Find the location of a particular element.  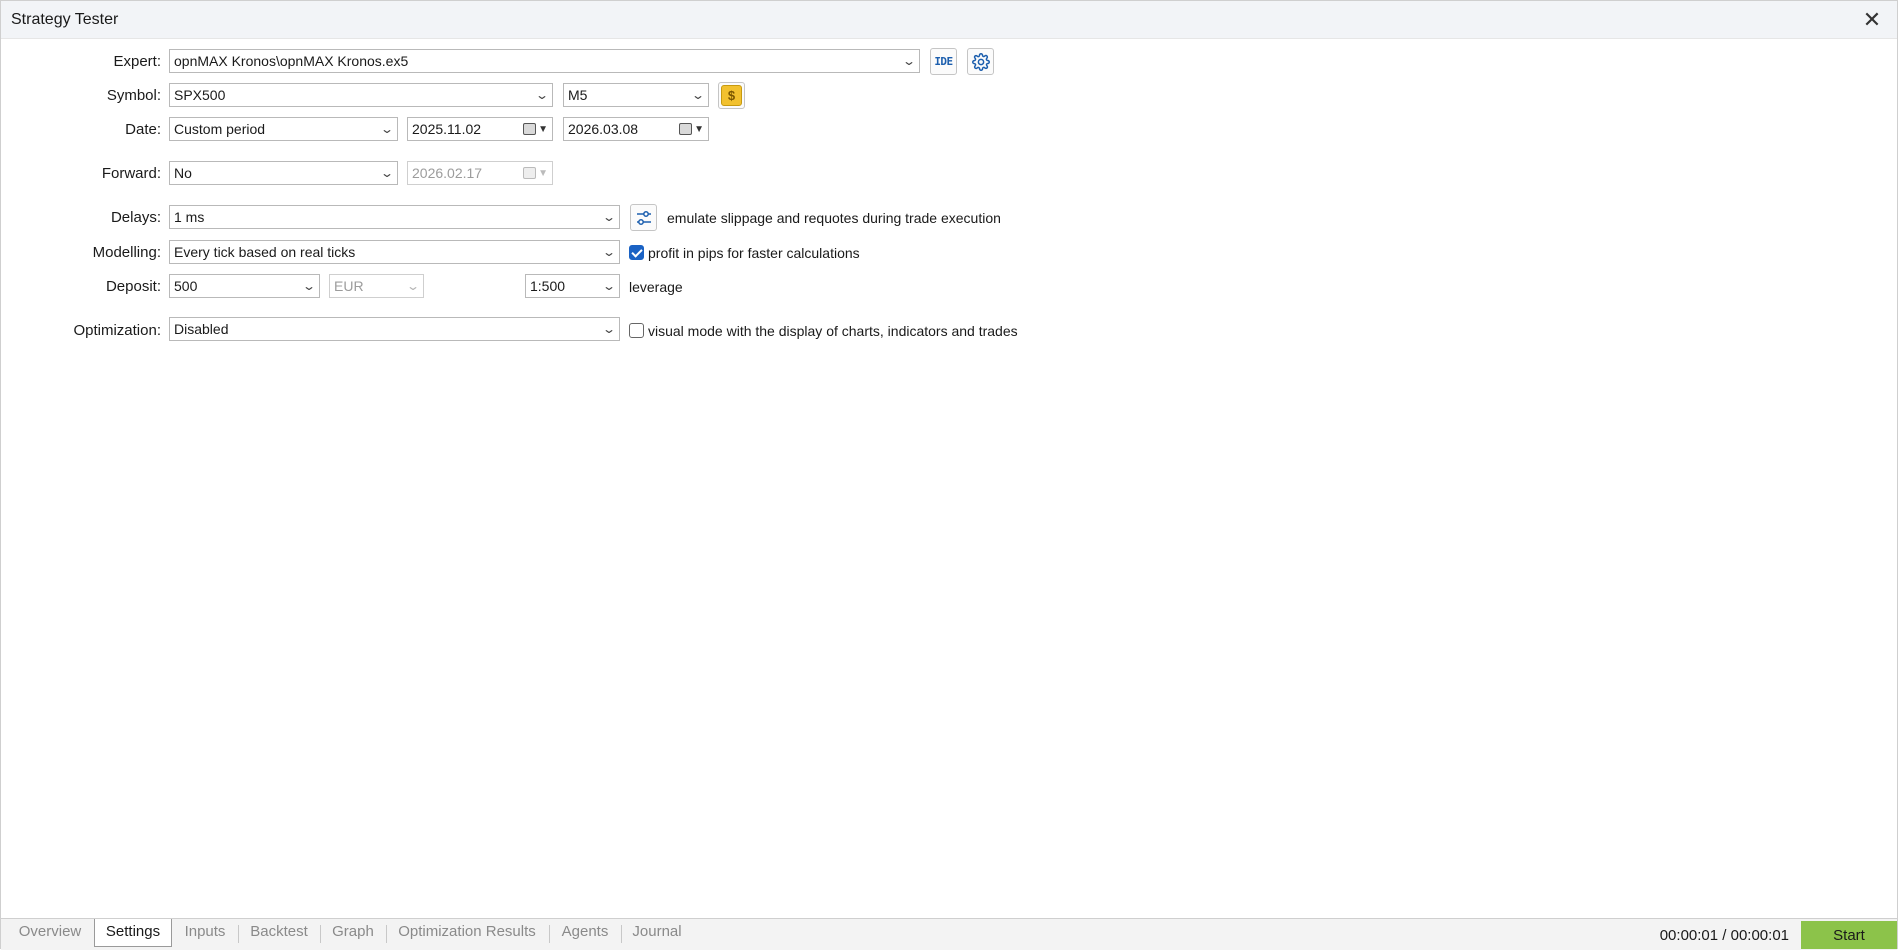

ide-button: IDE is located at coordinates (943, 61).